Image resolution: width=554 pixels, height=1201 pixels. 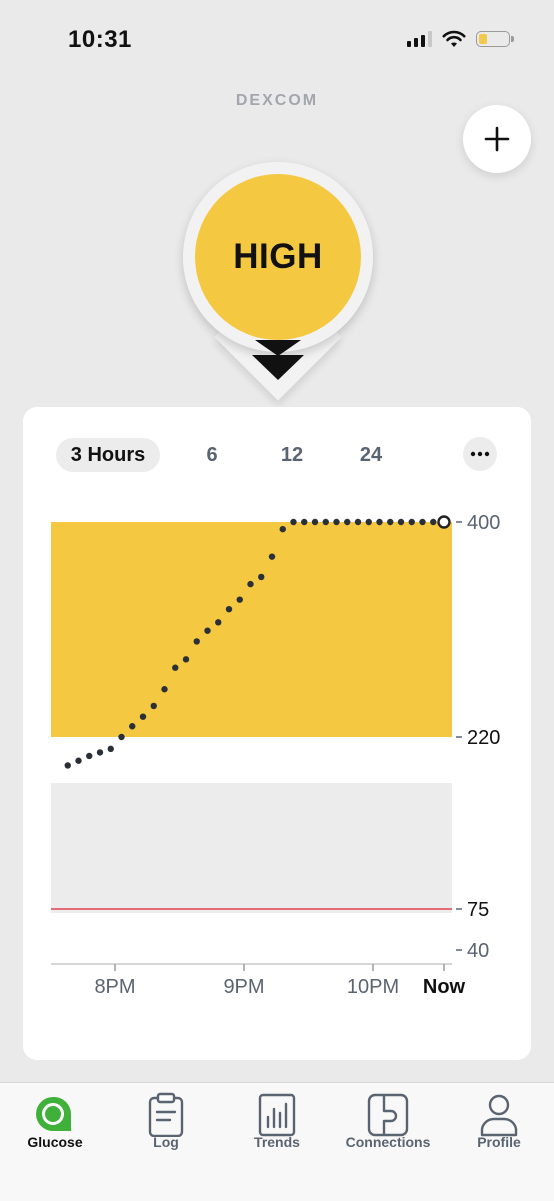 What do you see at coordinates (495, 39) in the screenshot?
I see `battery-icon` at bounding box center [495, 39].